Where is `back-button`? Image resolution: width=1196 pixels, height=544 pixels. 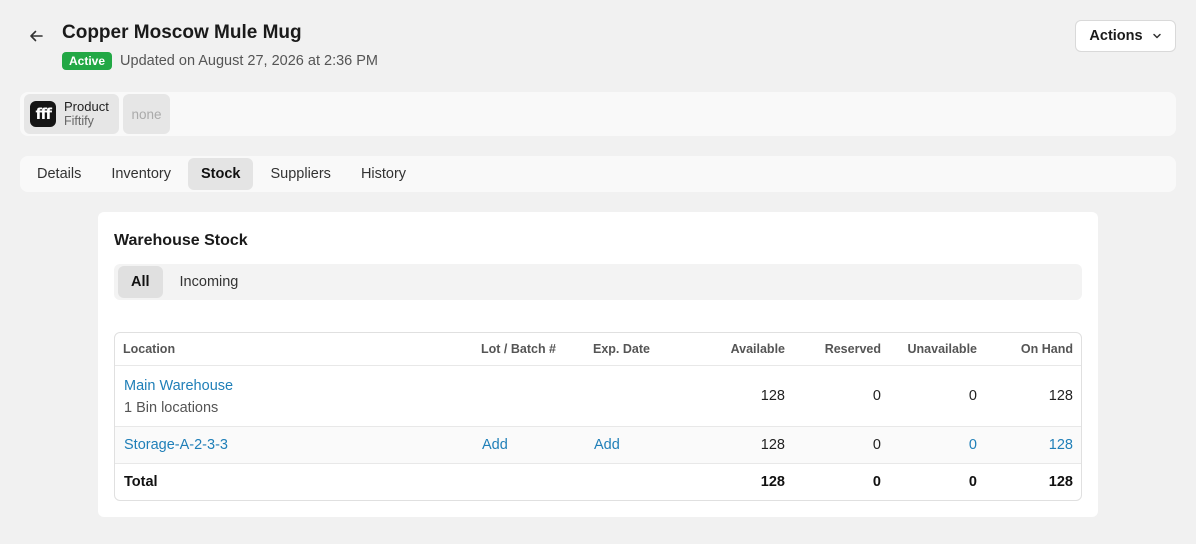
back-button is located at coordinates (36, 36).